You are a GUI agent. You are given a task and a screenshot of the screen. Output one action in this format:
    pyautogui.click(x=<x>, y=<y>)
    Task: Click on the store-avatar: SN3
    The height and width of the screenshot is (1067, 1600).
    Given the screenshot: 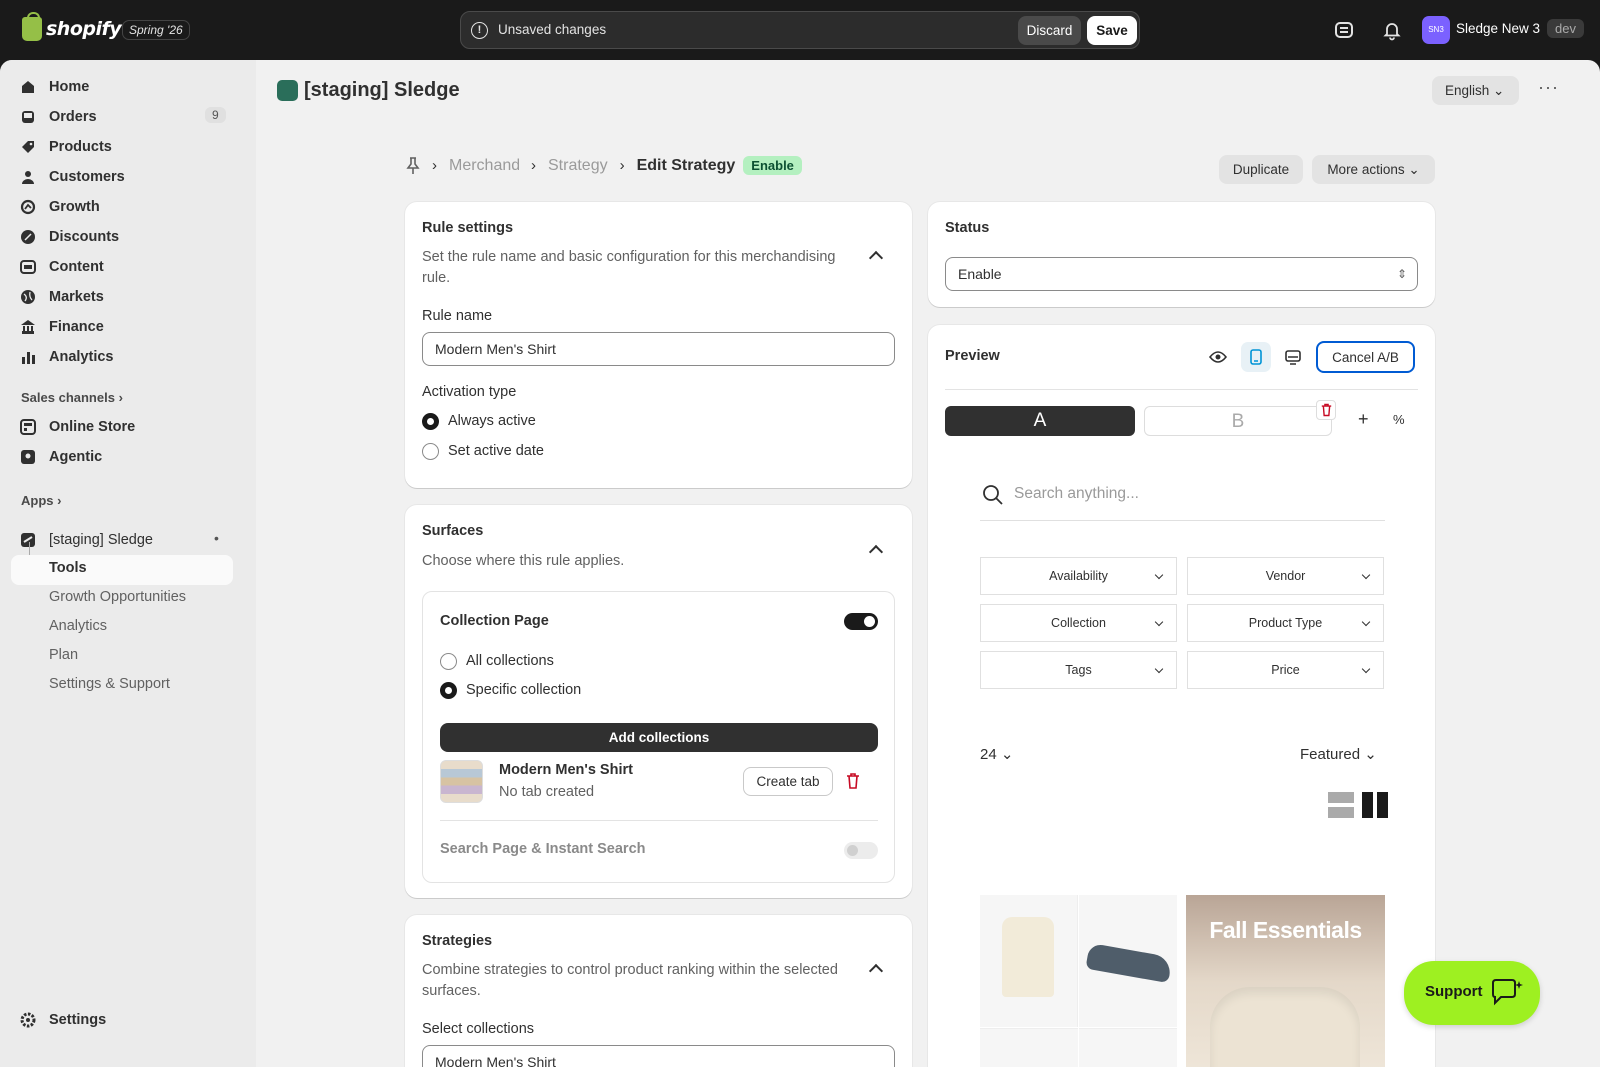 What is the action you would take?
    pyautogui.click(x=1436, y=30)
    